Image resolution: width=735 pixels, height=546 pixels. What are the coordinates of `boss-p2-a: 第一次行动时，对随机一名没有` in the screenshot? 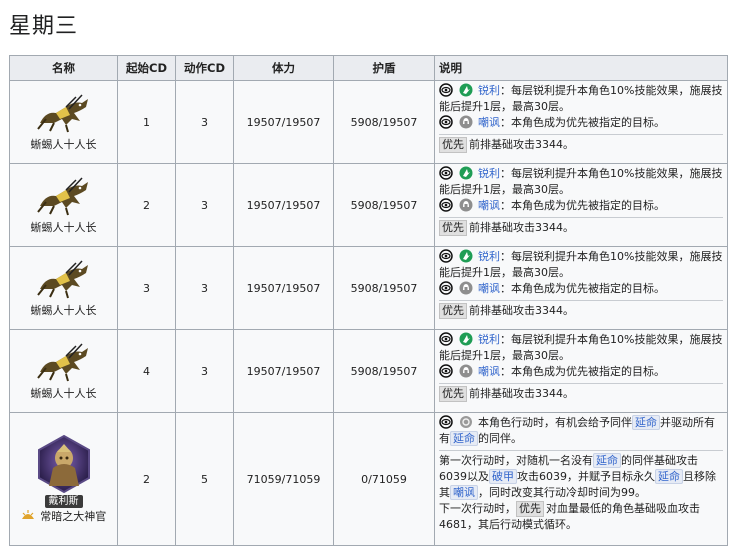 It's located at (516, 460).